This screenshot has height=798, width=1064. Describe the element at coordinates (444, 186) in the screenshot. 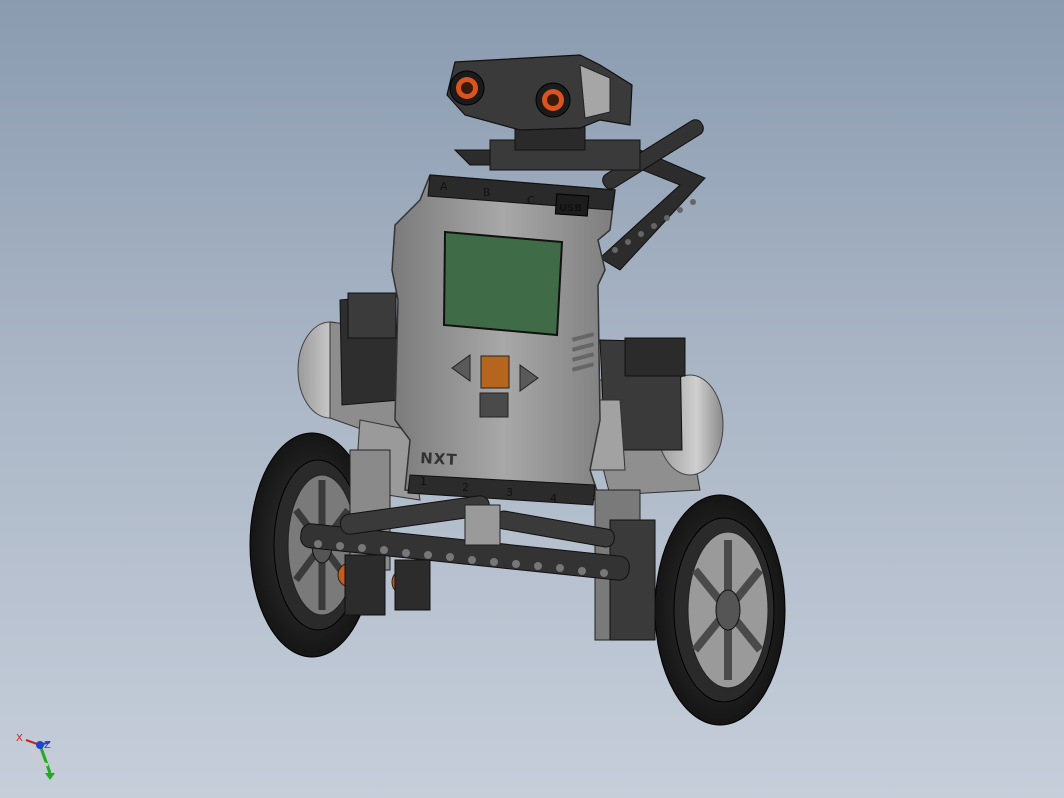

I see `output-port-a-label: A` at that location.